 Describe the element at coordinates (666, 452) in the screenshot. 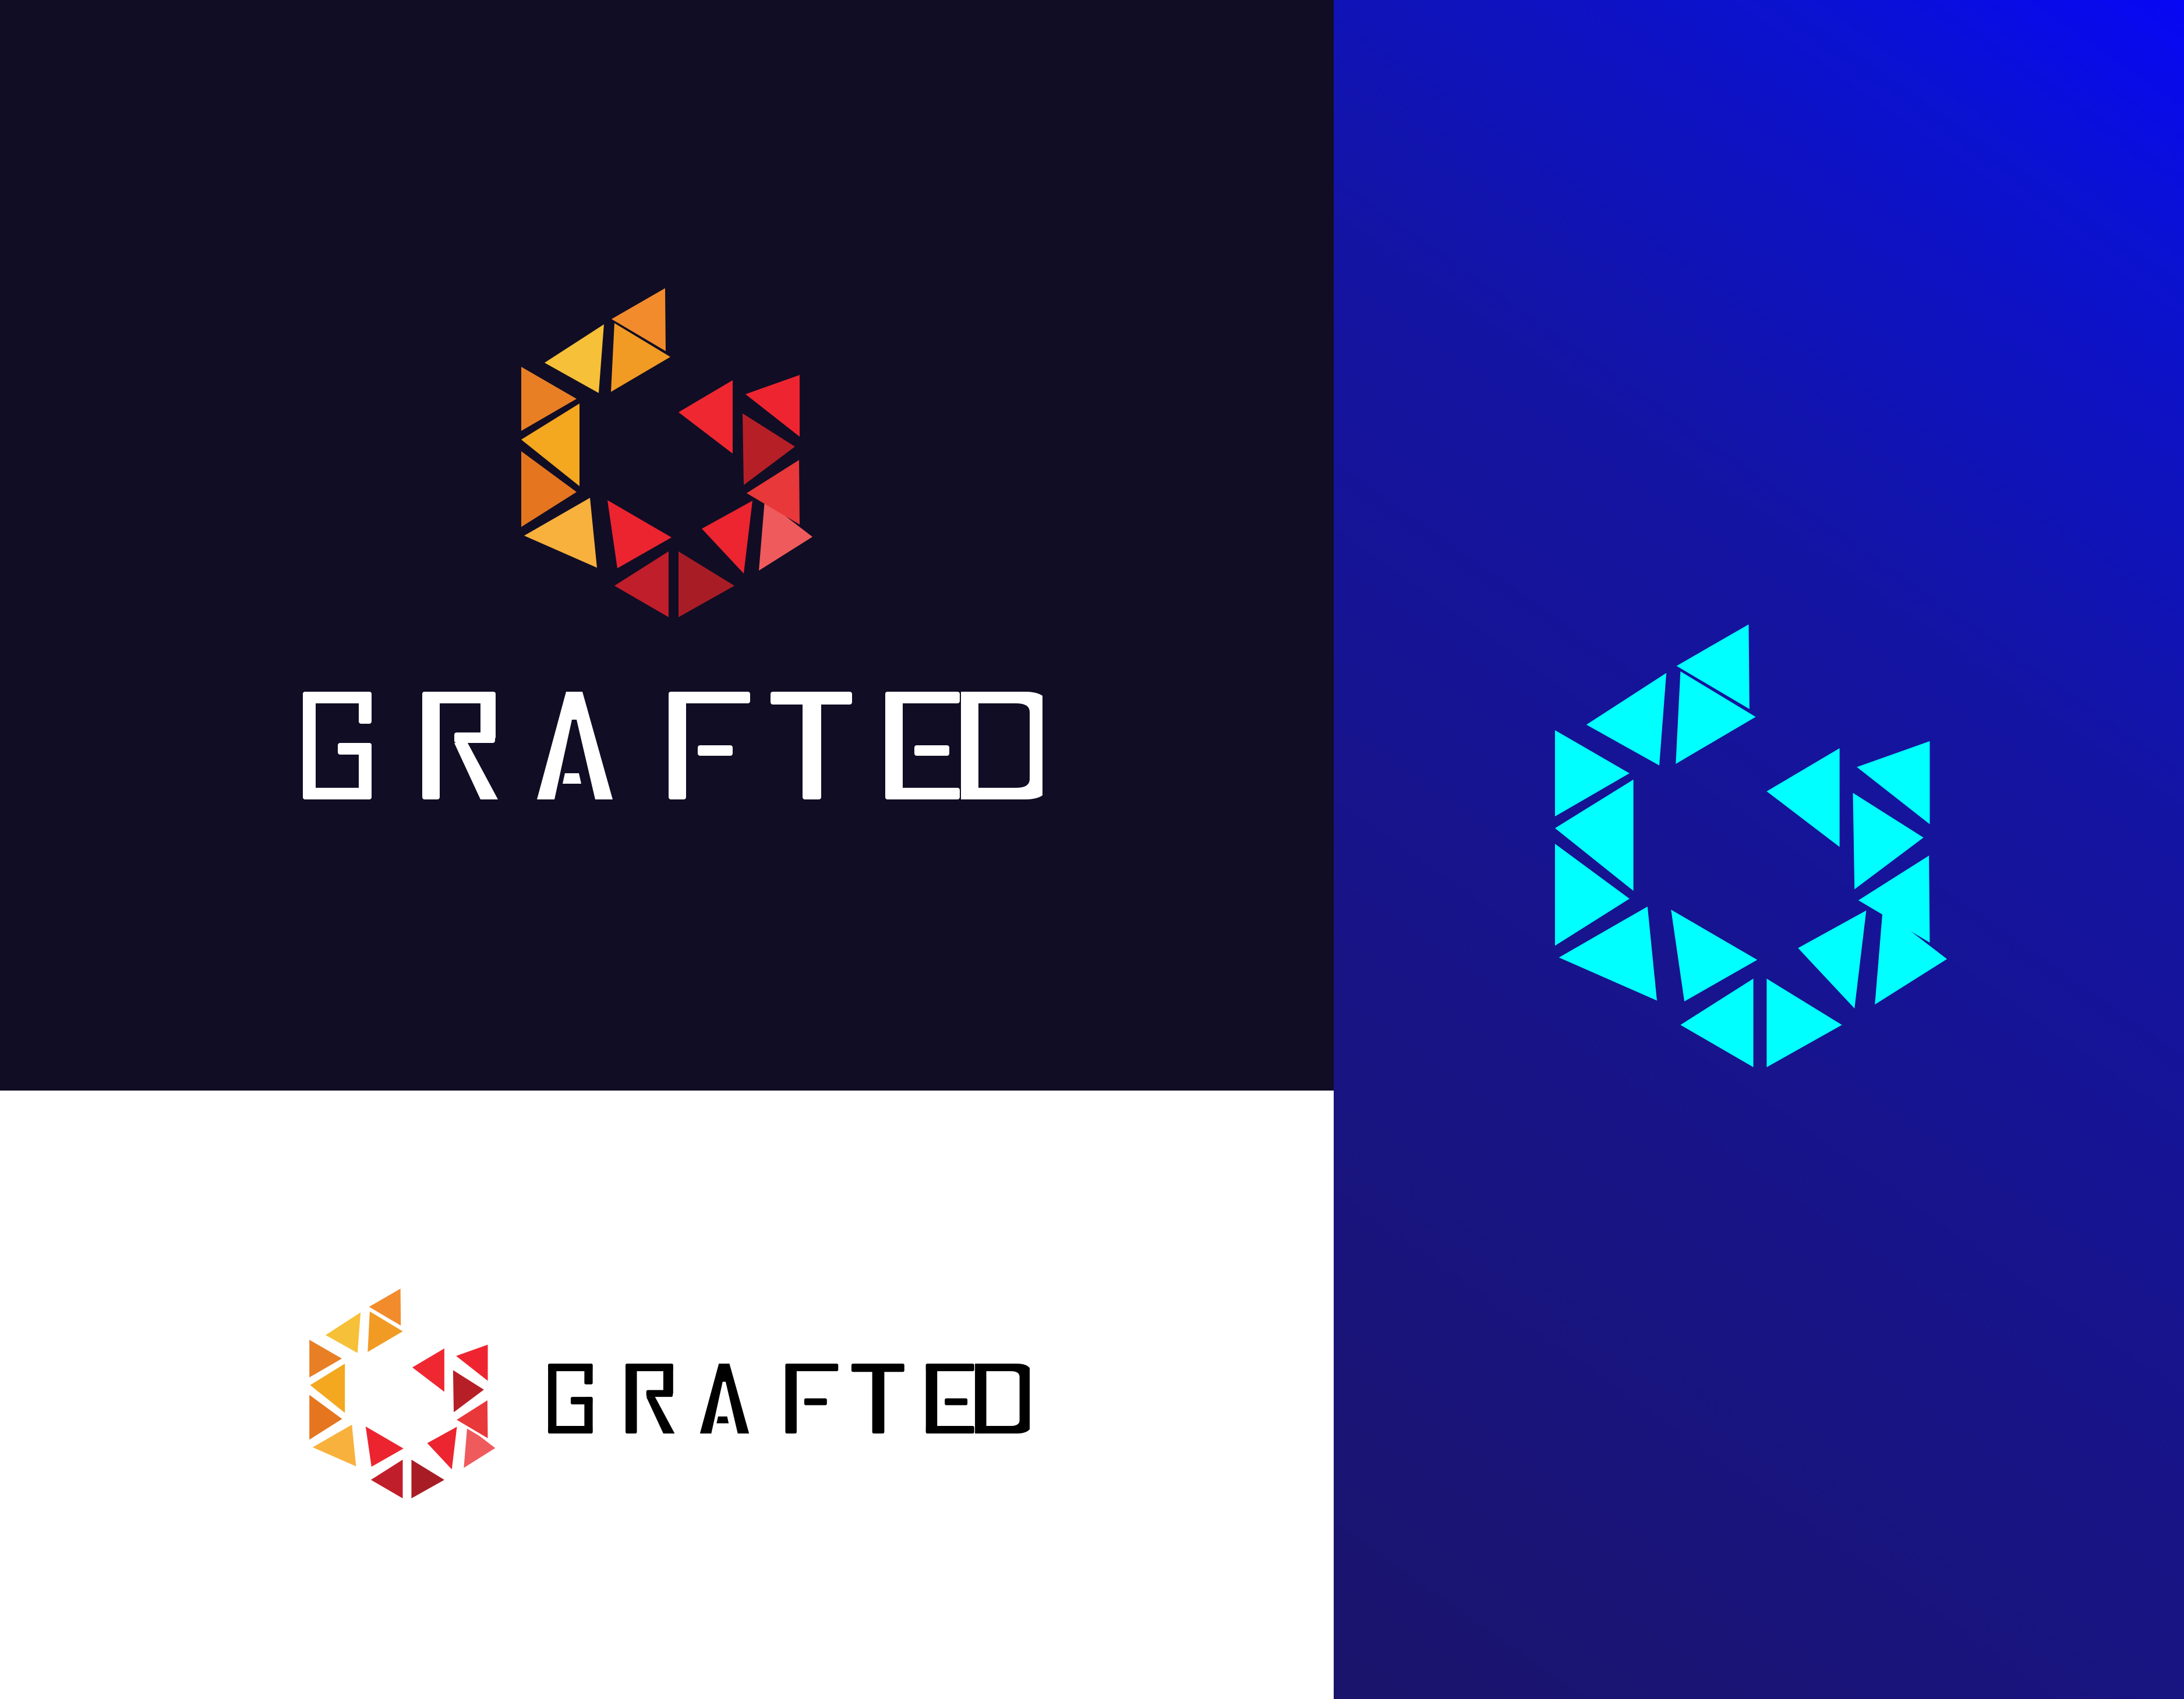

I see `g-mark-icon` at that location.